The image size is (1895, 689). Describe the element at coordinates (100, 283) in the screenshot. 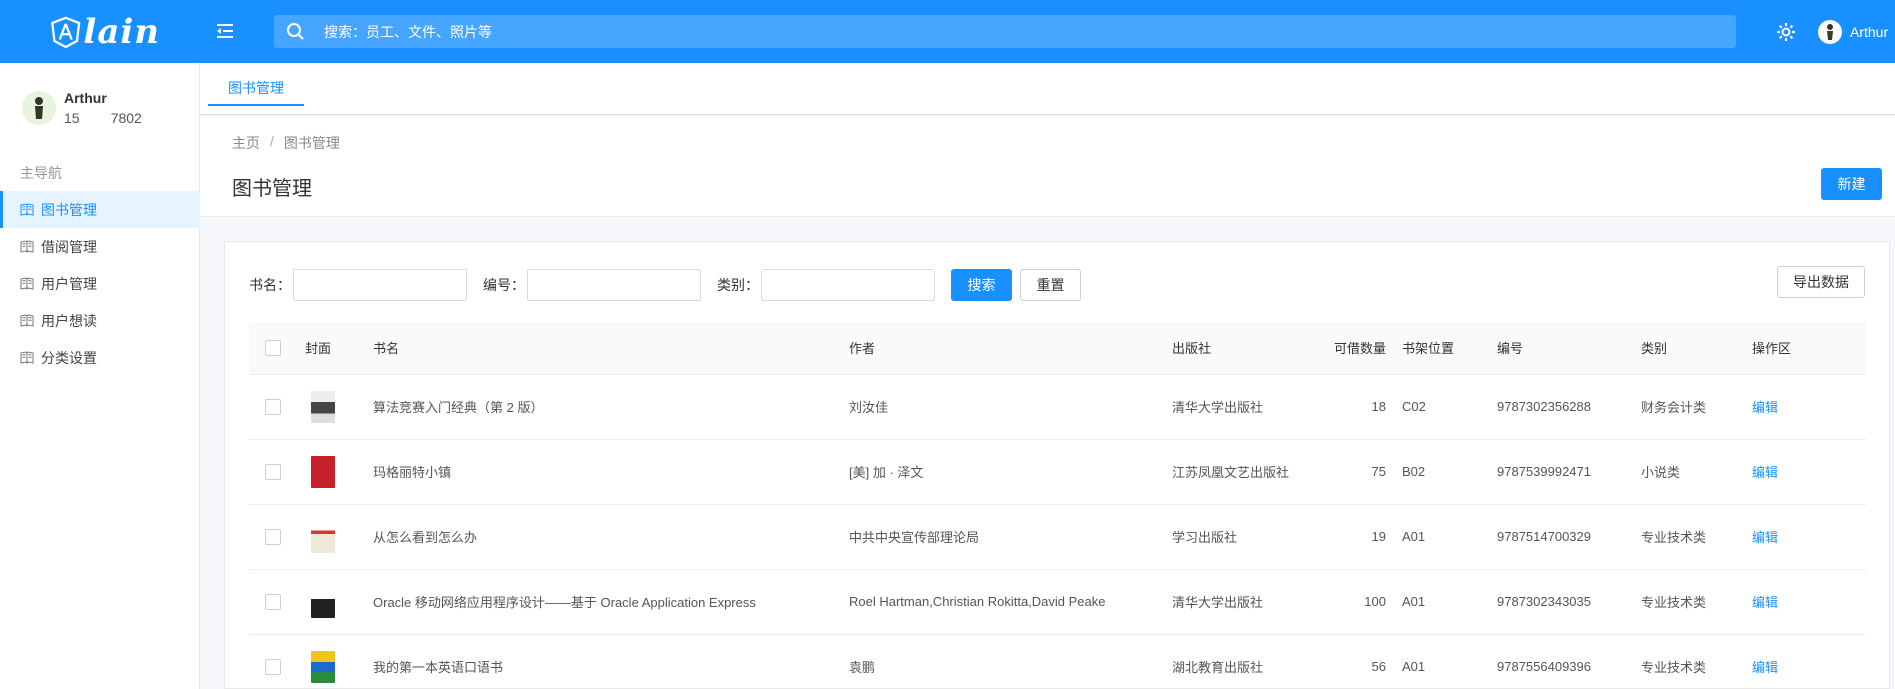

I see `sidebar-item-users: 用户管理` at that location.